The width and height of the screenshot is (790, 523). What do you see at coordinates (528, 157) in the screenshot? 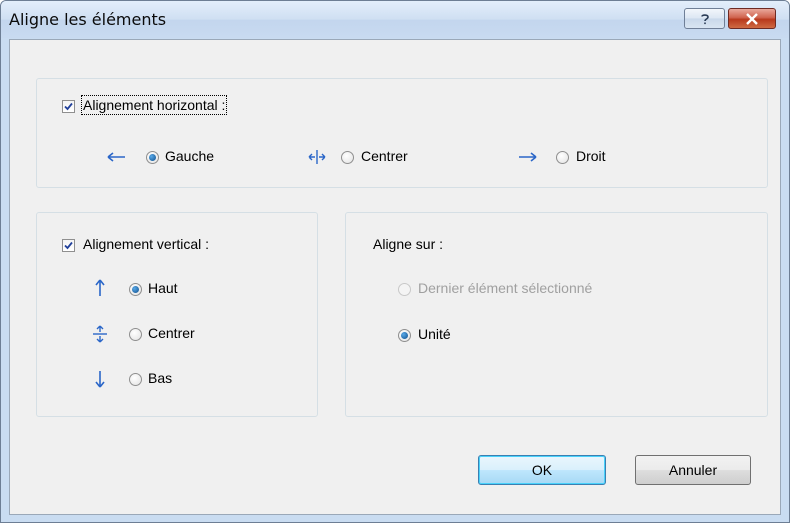
I see `arrow-right-icon` at bounding box center [528, 157].